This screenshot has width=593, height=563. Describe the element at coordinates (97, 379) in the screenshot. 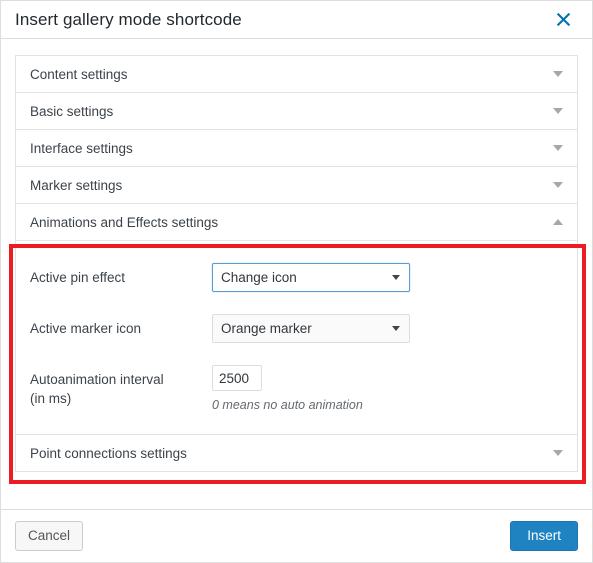

I see `field-label-line1: Autoanimation interval` at that location.